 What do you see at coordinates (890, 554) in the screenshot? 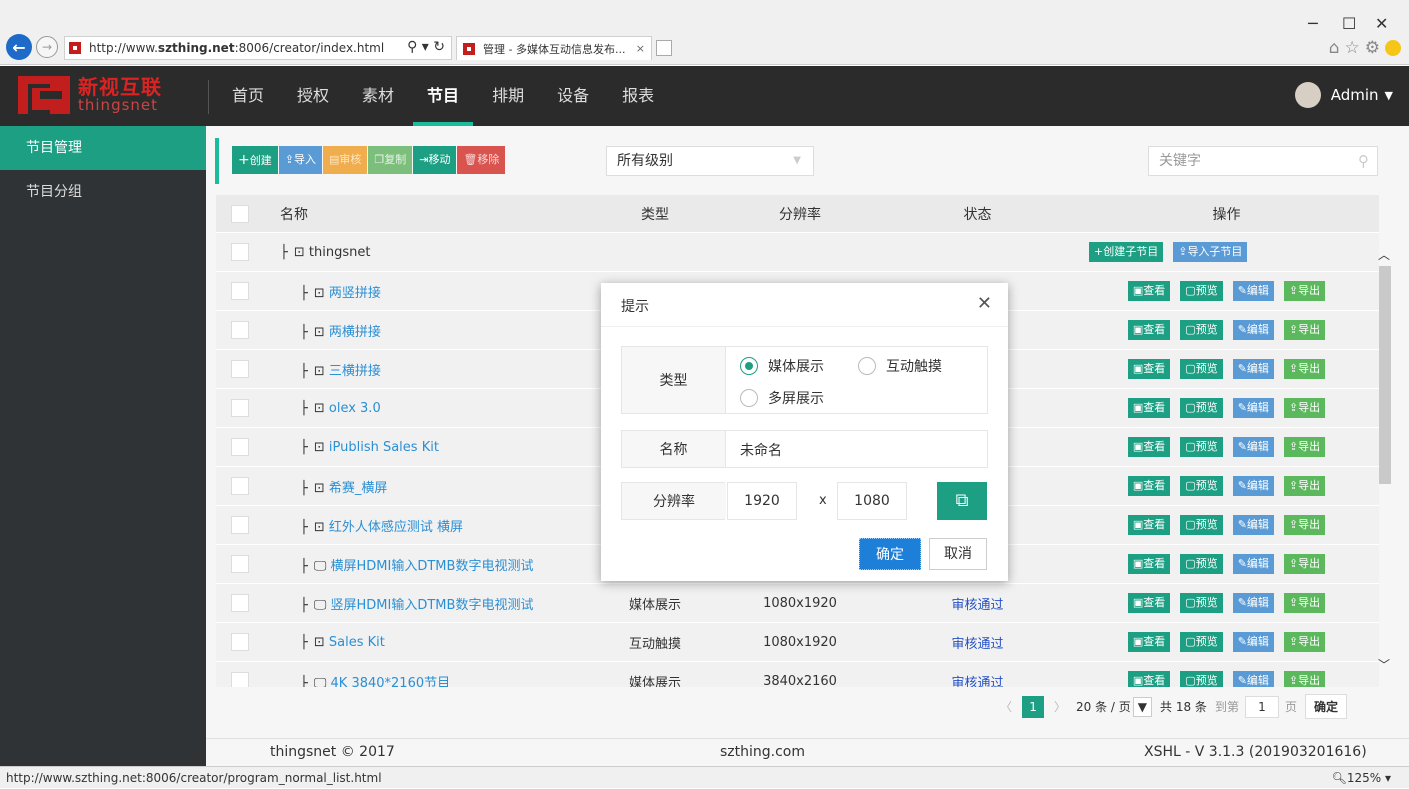
I see `confirm-button: 确定` at bounding box center [890, 554].